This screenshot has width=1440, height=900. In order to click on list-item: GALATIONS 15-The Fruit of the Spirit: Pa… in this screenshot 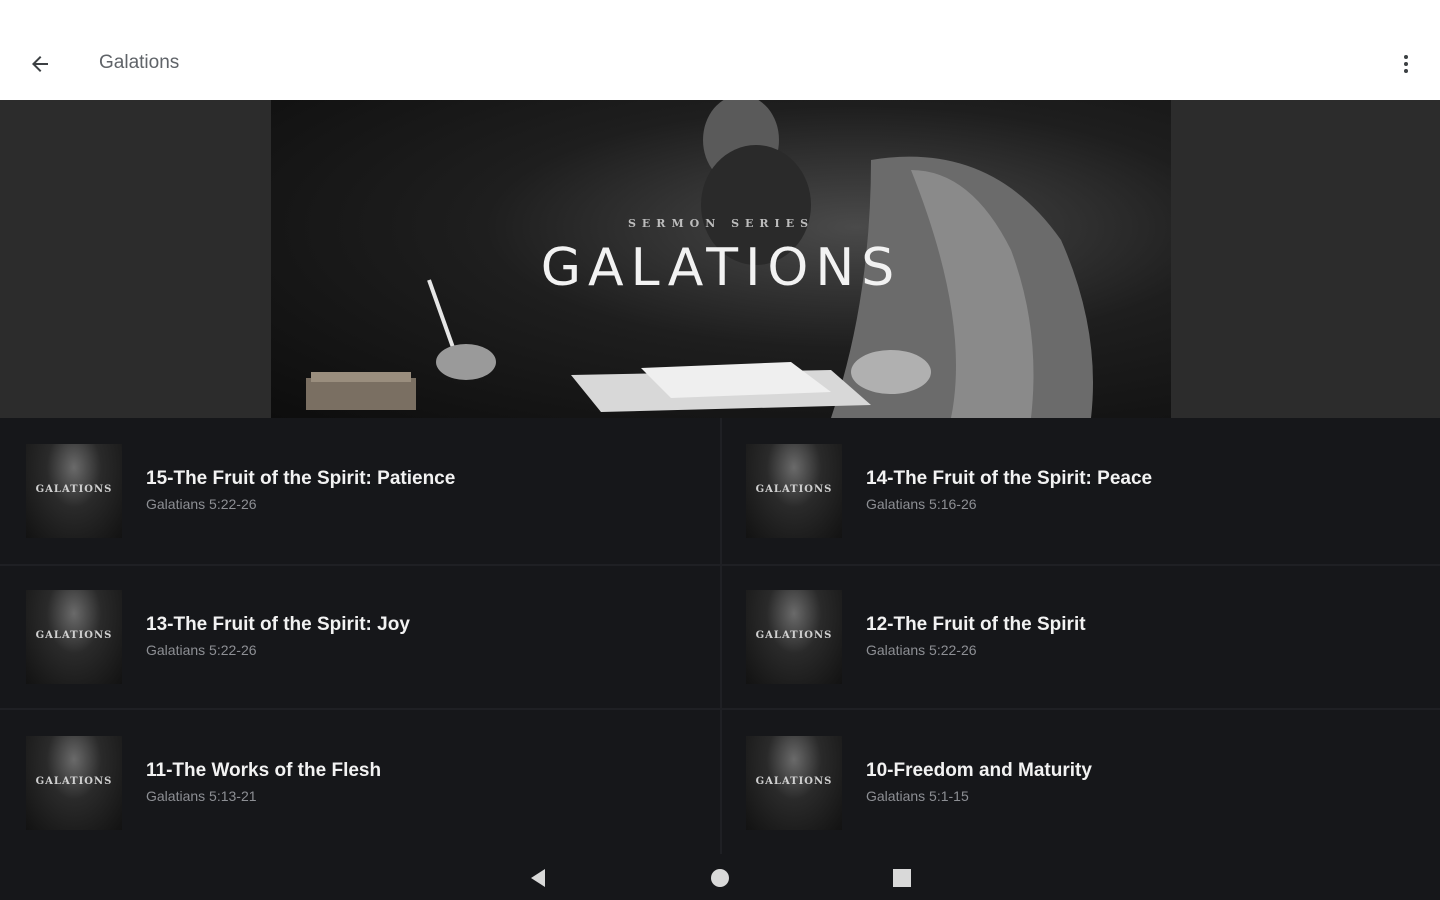, I will do `click(360, 491)`.